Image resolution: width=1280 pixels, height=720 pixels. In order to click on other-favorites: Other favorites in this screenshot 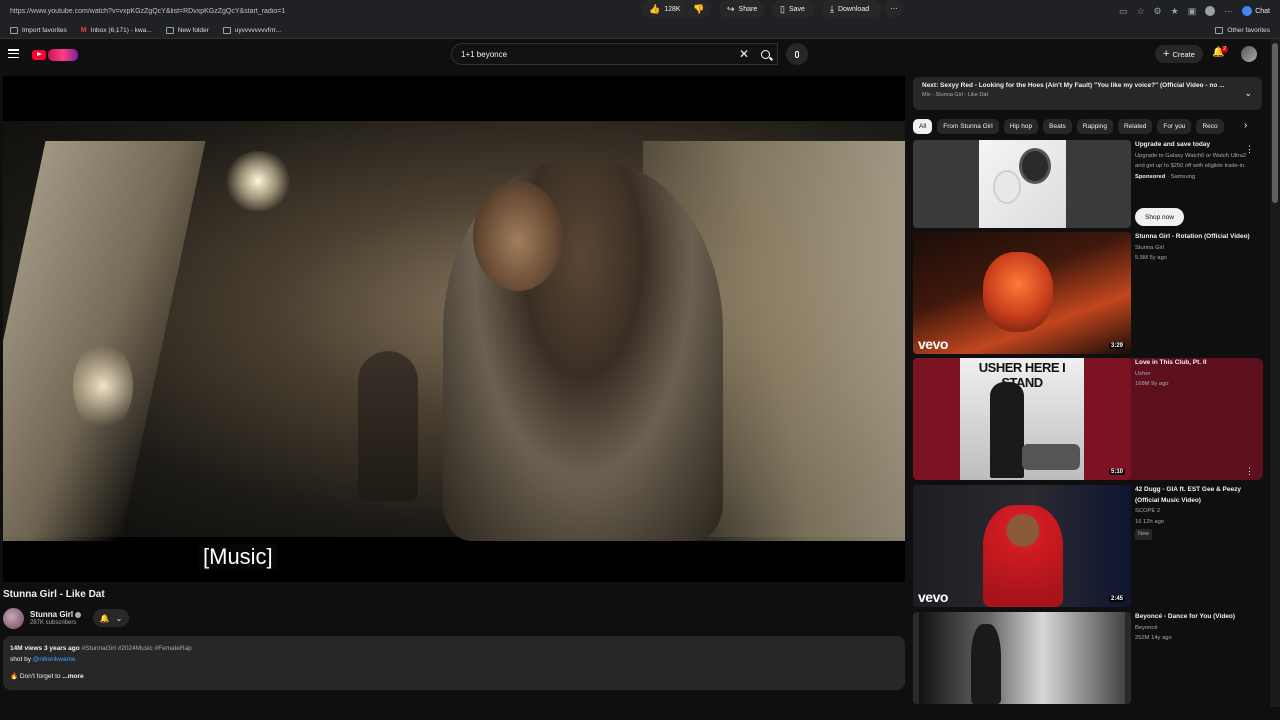, I will do `click(1242, 30)`.